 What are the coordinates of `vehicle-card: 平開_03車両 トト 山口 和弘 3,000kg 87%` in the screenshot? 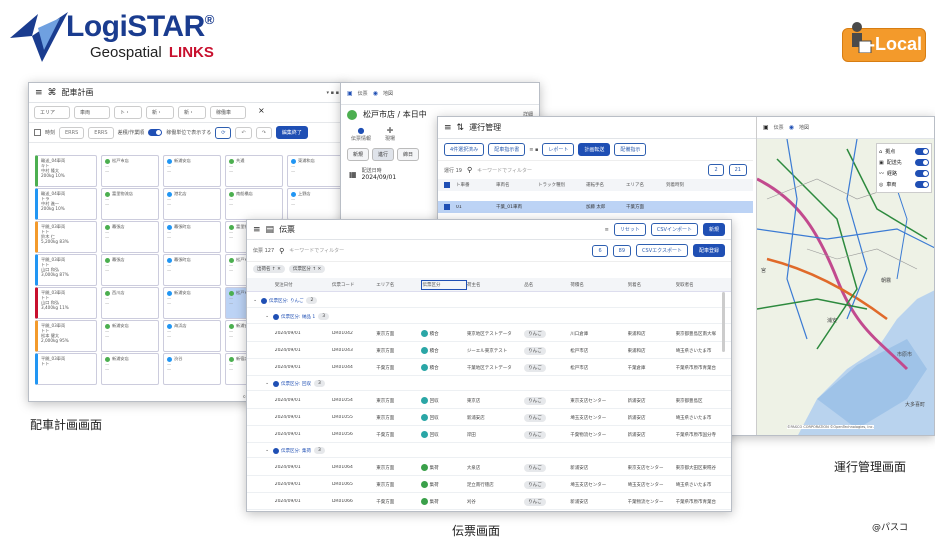 It's located at (66, 270).